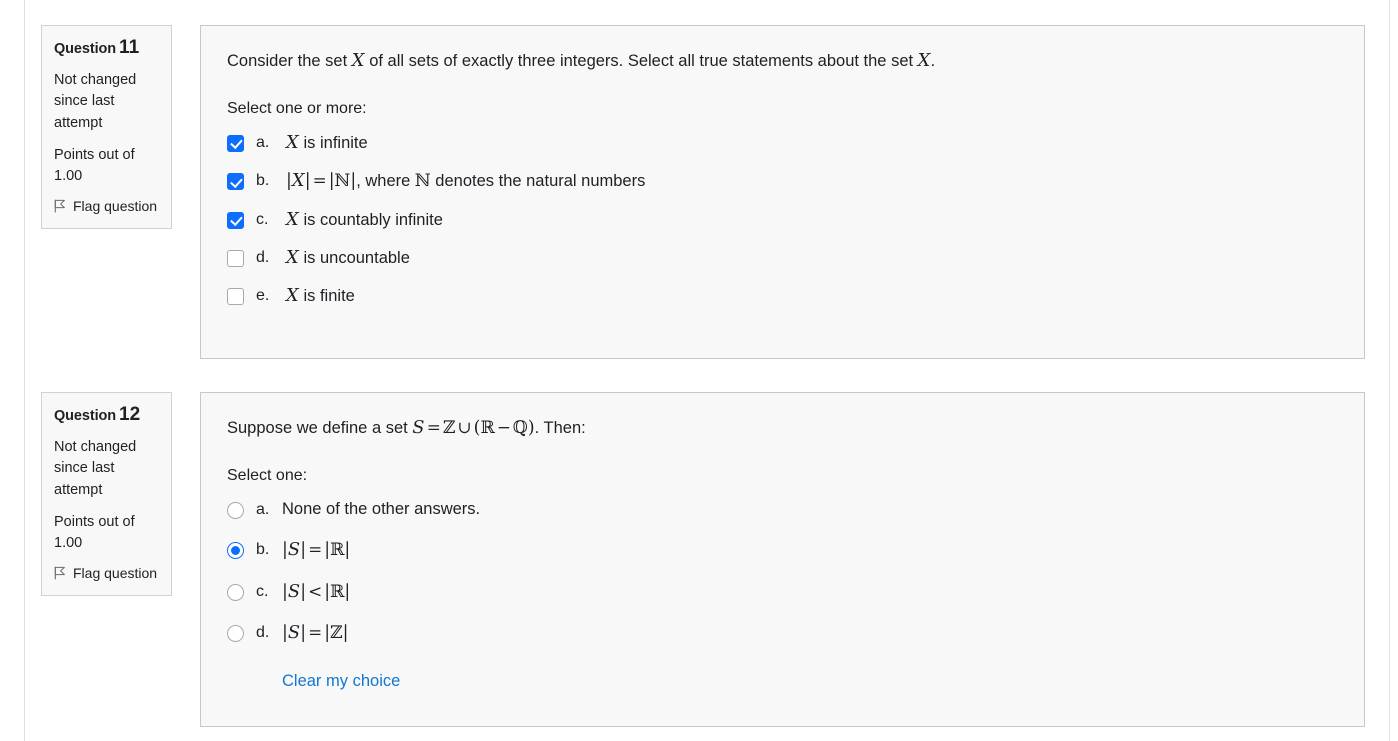  I want to click on answer-letter-a-12: a., so click(263, 510).